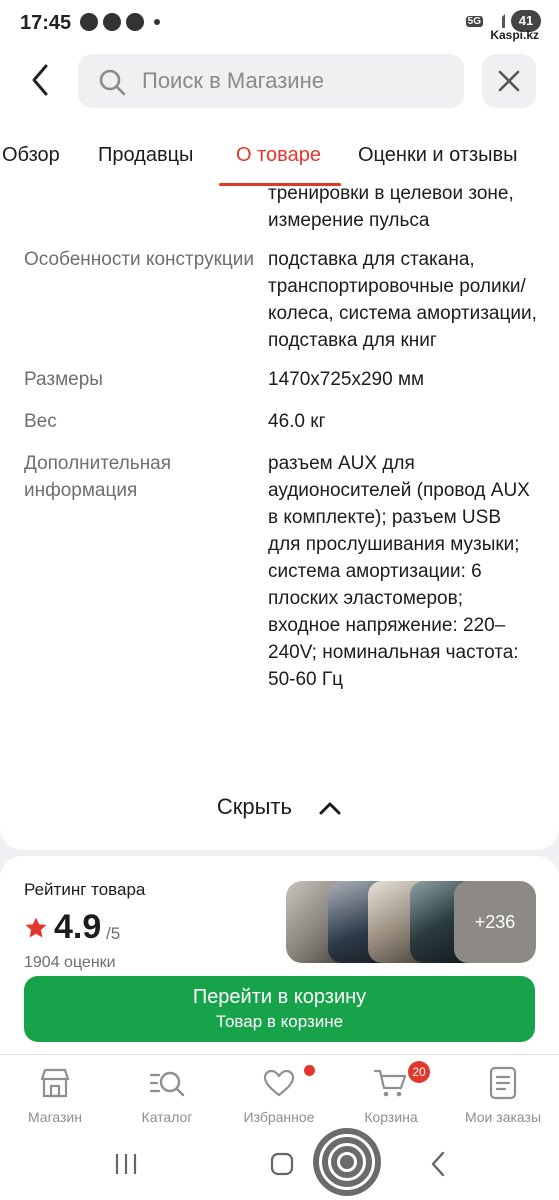 Image resolution: width=559 pixels, height=1200 pixels. I want to click on spec-row: Размеры 1470x725x290 мм, so click(279, 379).